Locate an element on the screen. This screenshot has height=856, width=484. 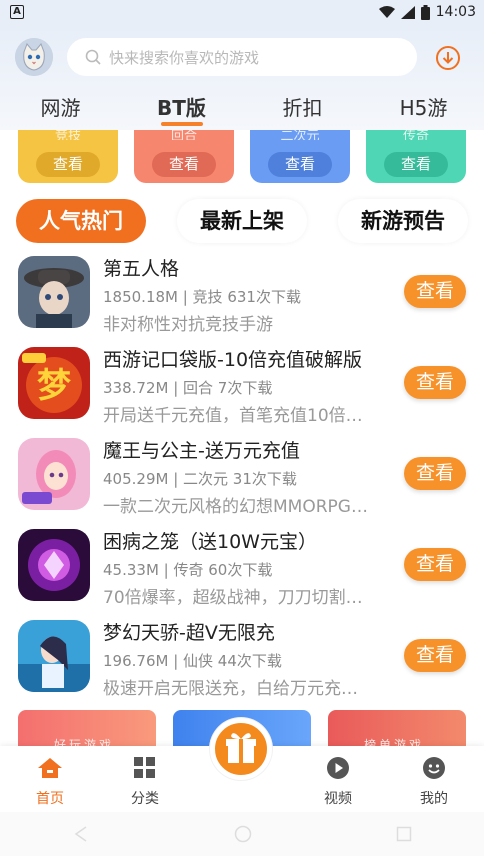
nav-label: 分类 is located at coordinates (145, 799).